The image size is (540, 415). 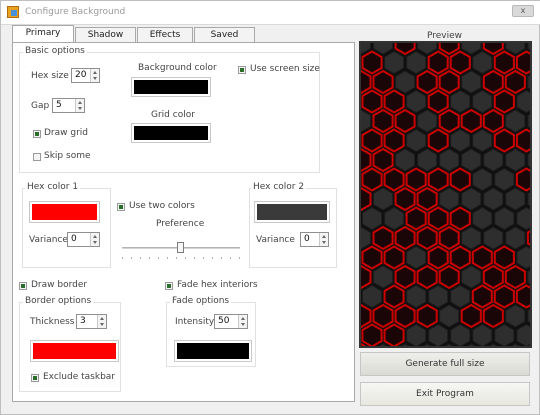 What do you see at coordinates (217, 285) in the screenshot?
I see `fade-hex-interiors-label: Fade hex interiors` at bounding box center [217, 285].